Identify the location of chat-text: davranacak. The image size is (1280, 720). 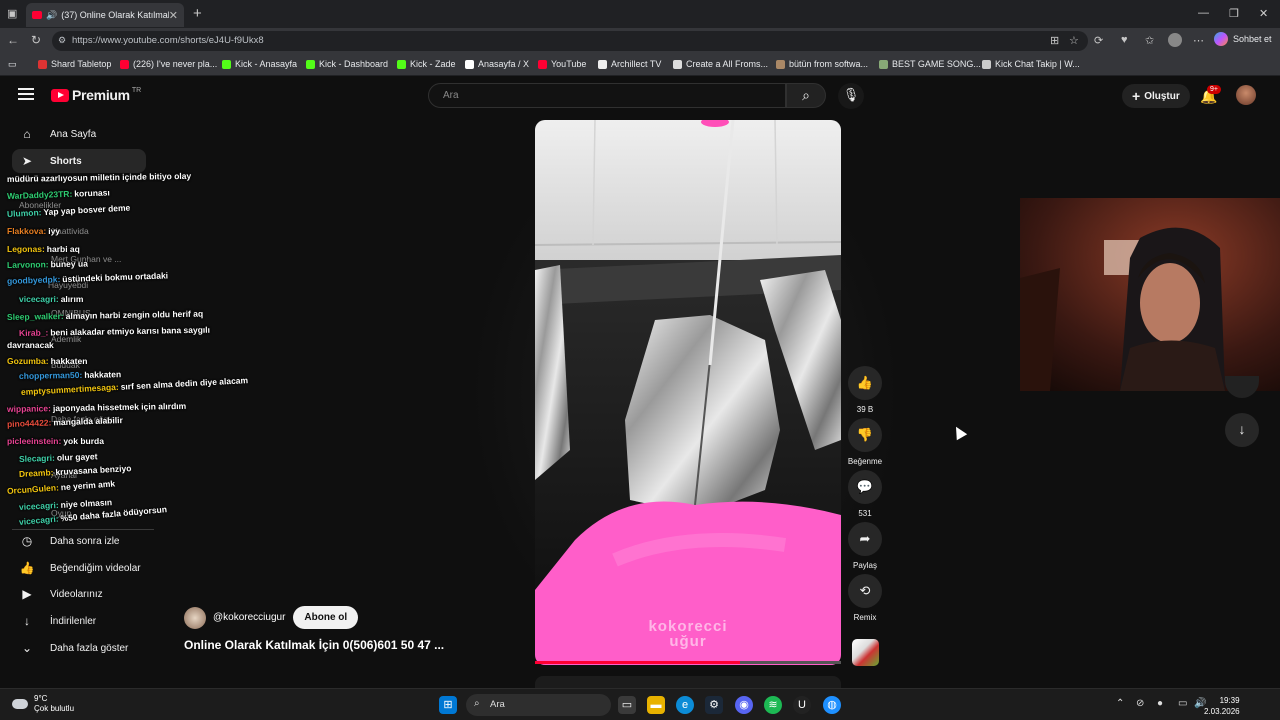
(30, 345).